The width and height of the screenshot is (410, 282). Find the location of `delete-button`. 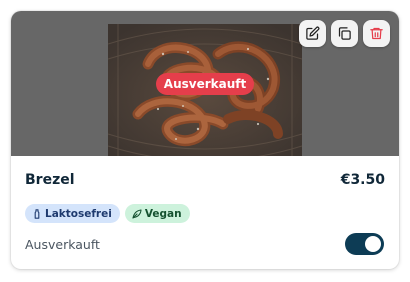

delete-button is located at coordinates (376, 33).